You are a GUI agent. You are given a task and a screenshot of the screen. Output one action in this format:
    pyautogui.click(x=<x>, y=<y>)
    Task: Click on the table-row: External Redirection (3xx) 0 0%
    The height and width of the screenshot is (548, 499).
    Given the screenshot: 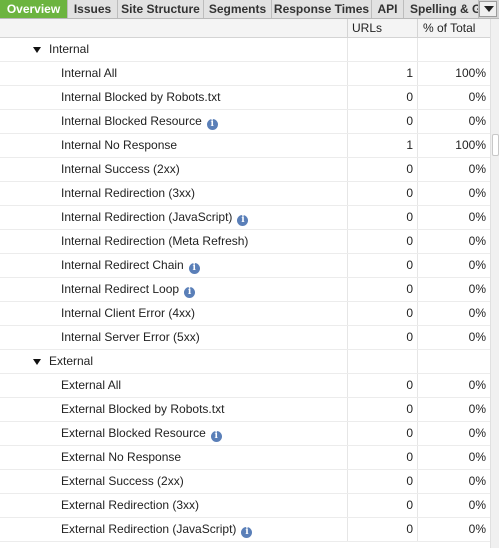 What is the action you would take?
    pyautogui.click(x=245, y=506)
    